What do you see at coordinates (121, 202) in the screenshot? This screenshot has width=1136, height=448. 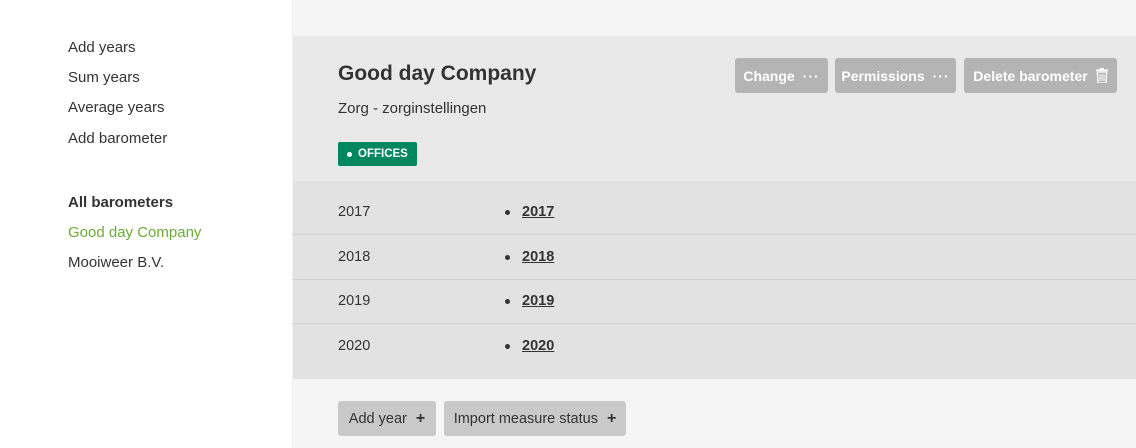 I see `sidebar-heading-all-barometers: All barometers` at bounding box center [121, 202].